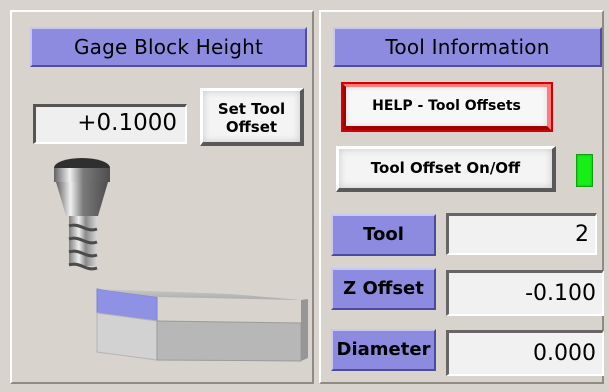 The height and width of the screenshot is (392, 609). What do you see at coordinates (127, 336) in the screenshot?
I see `workpiece-front-left-face` at bounding box center [127, 336].